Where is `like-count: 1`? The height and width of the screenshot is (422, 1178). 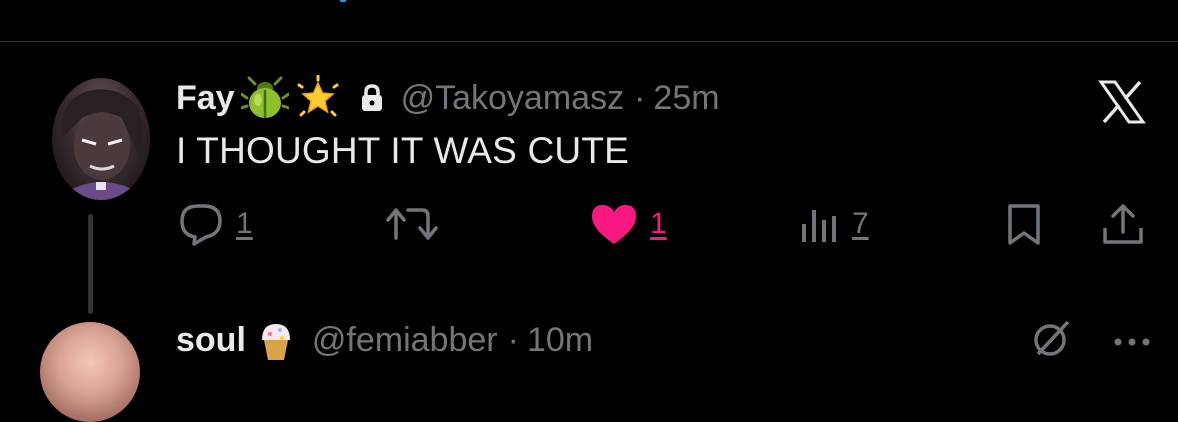
like-count: 1 is located at coordinates (658, 223).